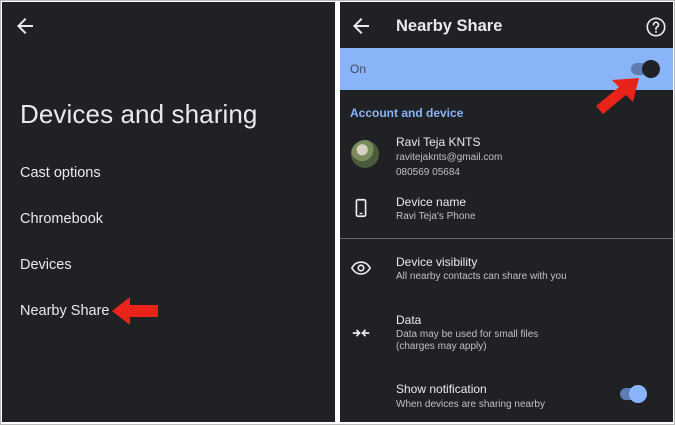 The width and height of the screenshot is (675, 425). I want to click on page-title: Nearby Share, so click(449, 26).